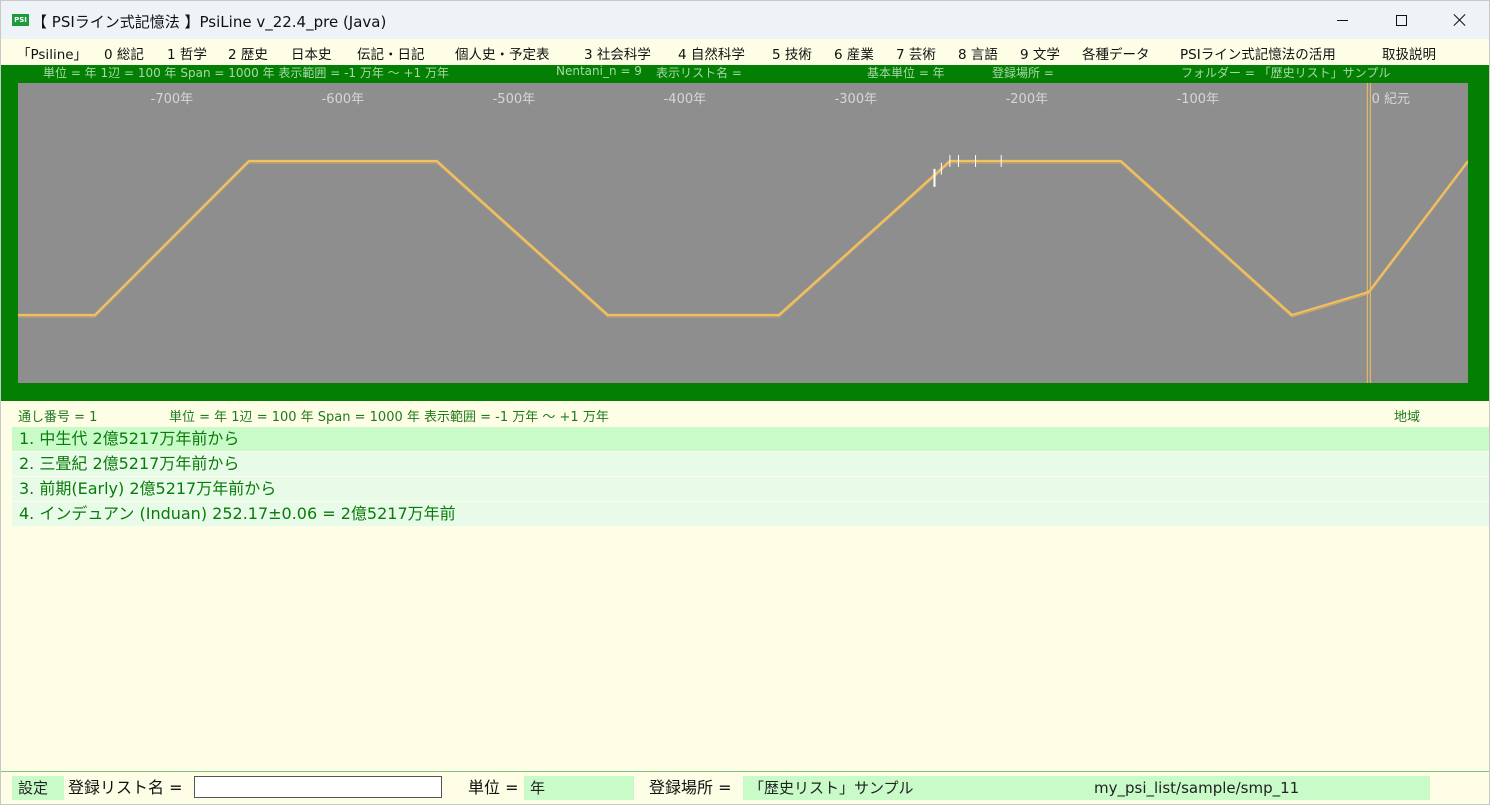  I want to click on chart-folder: フォルダー = 「歴史リスト」サンプル, so click(1286, 73).